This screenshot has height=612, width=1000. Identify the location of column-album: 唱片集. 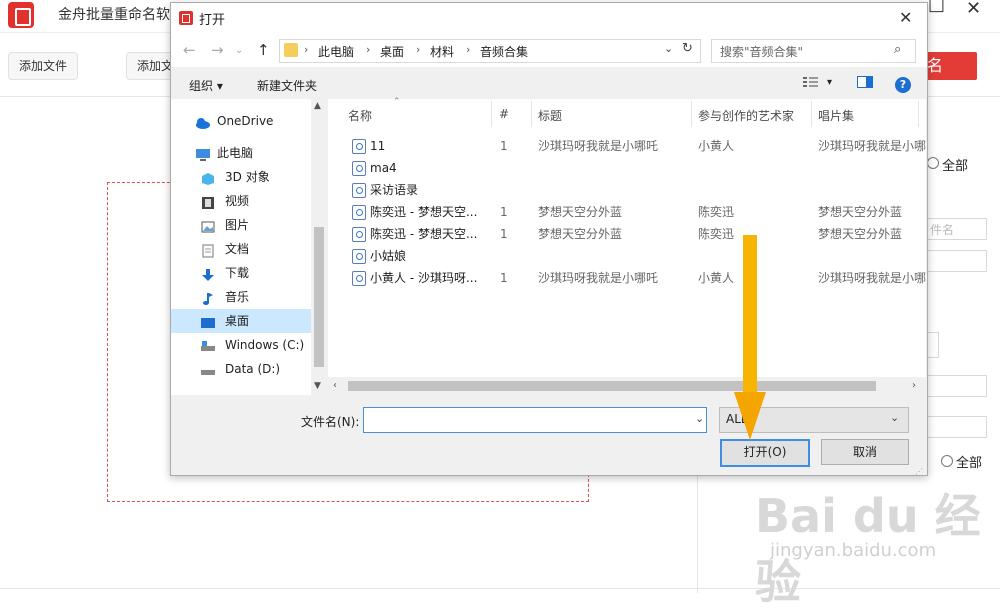
(836, 115).